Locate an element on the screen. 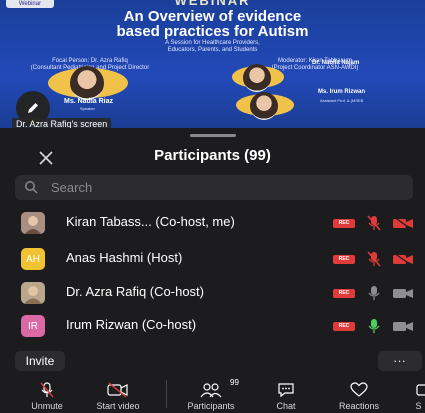 The height and width of the screenshot is (413, 425). chat-icon is located at coordinates (286, 390).